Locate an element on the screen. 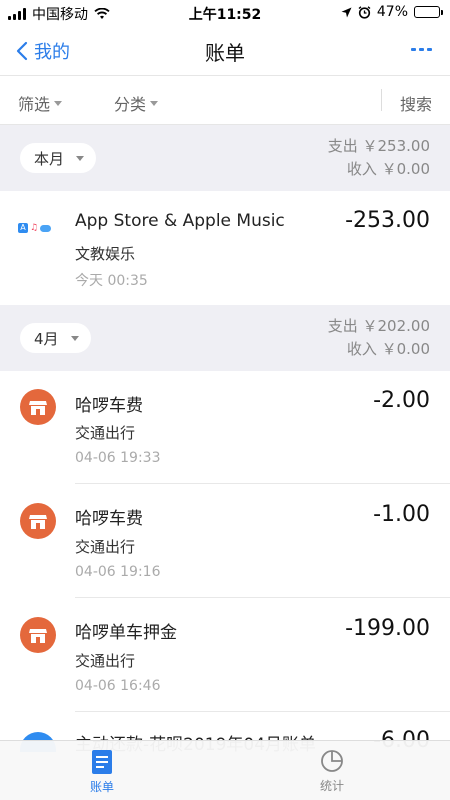 The height and width of the screenshot is (800, 450). filter-dropdown: 筛选 is located at coordinates (40, 103).